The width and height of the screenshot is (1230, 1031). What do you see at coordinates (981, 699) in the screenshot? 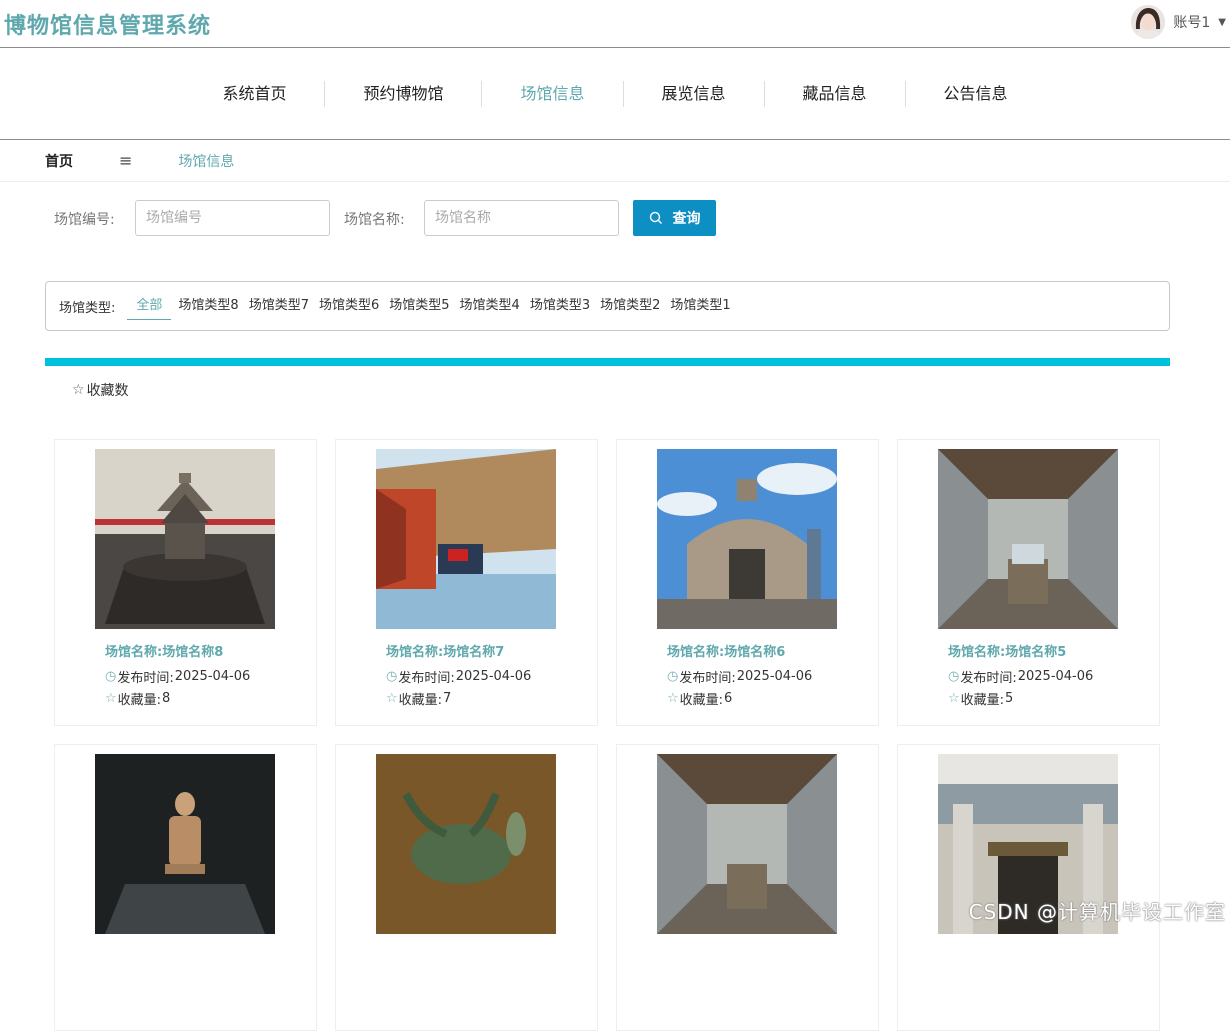
I see `venue-favorites: ☆ 收藏量: 5` at bounding box center [981, 699].